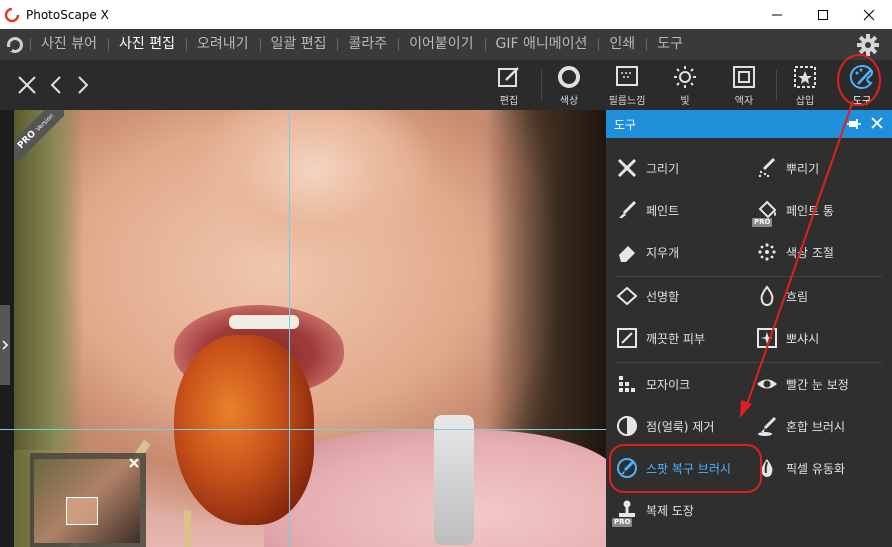 Image resolution: width=892 pixels, height=547 pixels. I want to click on tool-mosaic: 모자이크, so click(675, 384).